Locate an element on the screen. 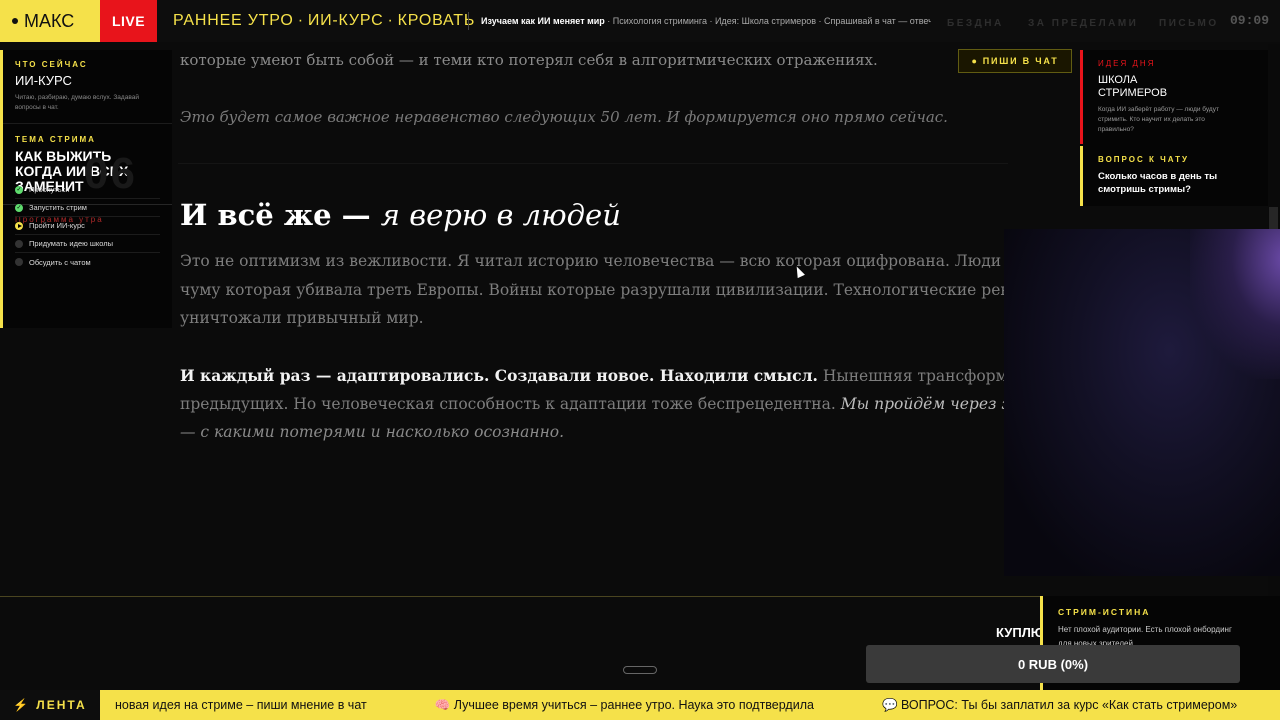 The image size is (1280, 720). brand-logo: МАКС is located at coordinates (50, 21).